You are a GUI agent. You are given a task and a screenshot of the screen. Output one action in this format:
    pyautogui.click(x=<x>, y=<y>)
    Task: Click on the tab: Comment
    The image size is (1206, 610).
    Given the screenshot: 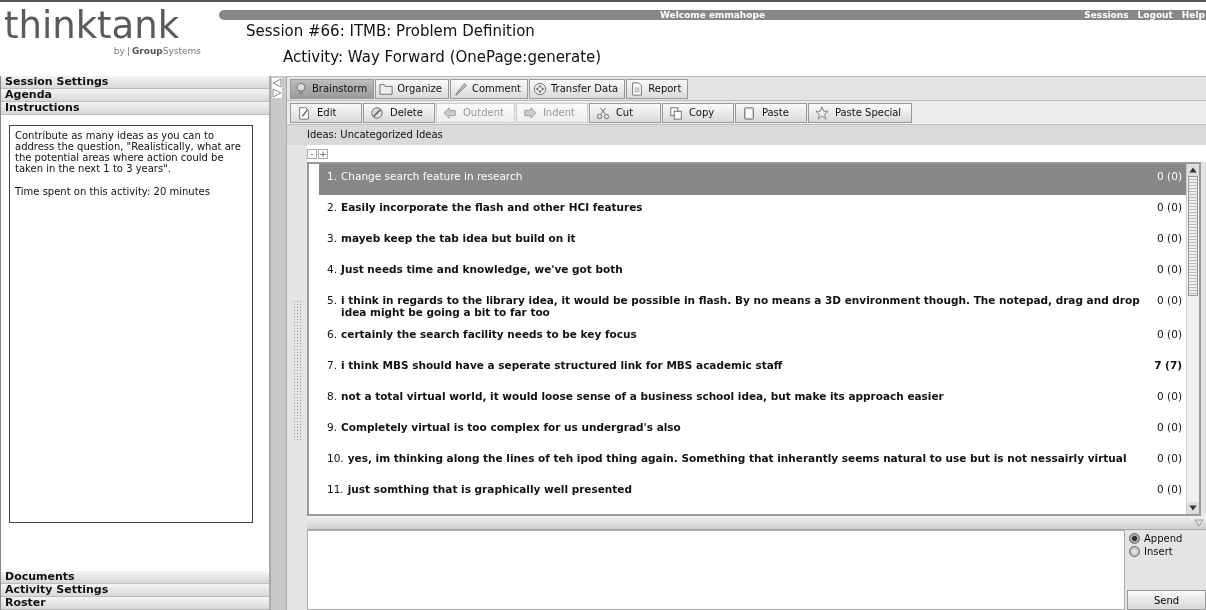 What is the action you would take?
    pyautogui.click(x=488, y=88)
    